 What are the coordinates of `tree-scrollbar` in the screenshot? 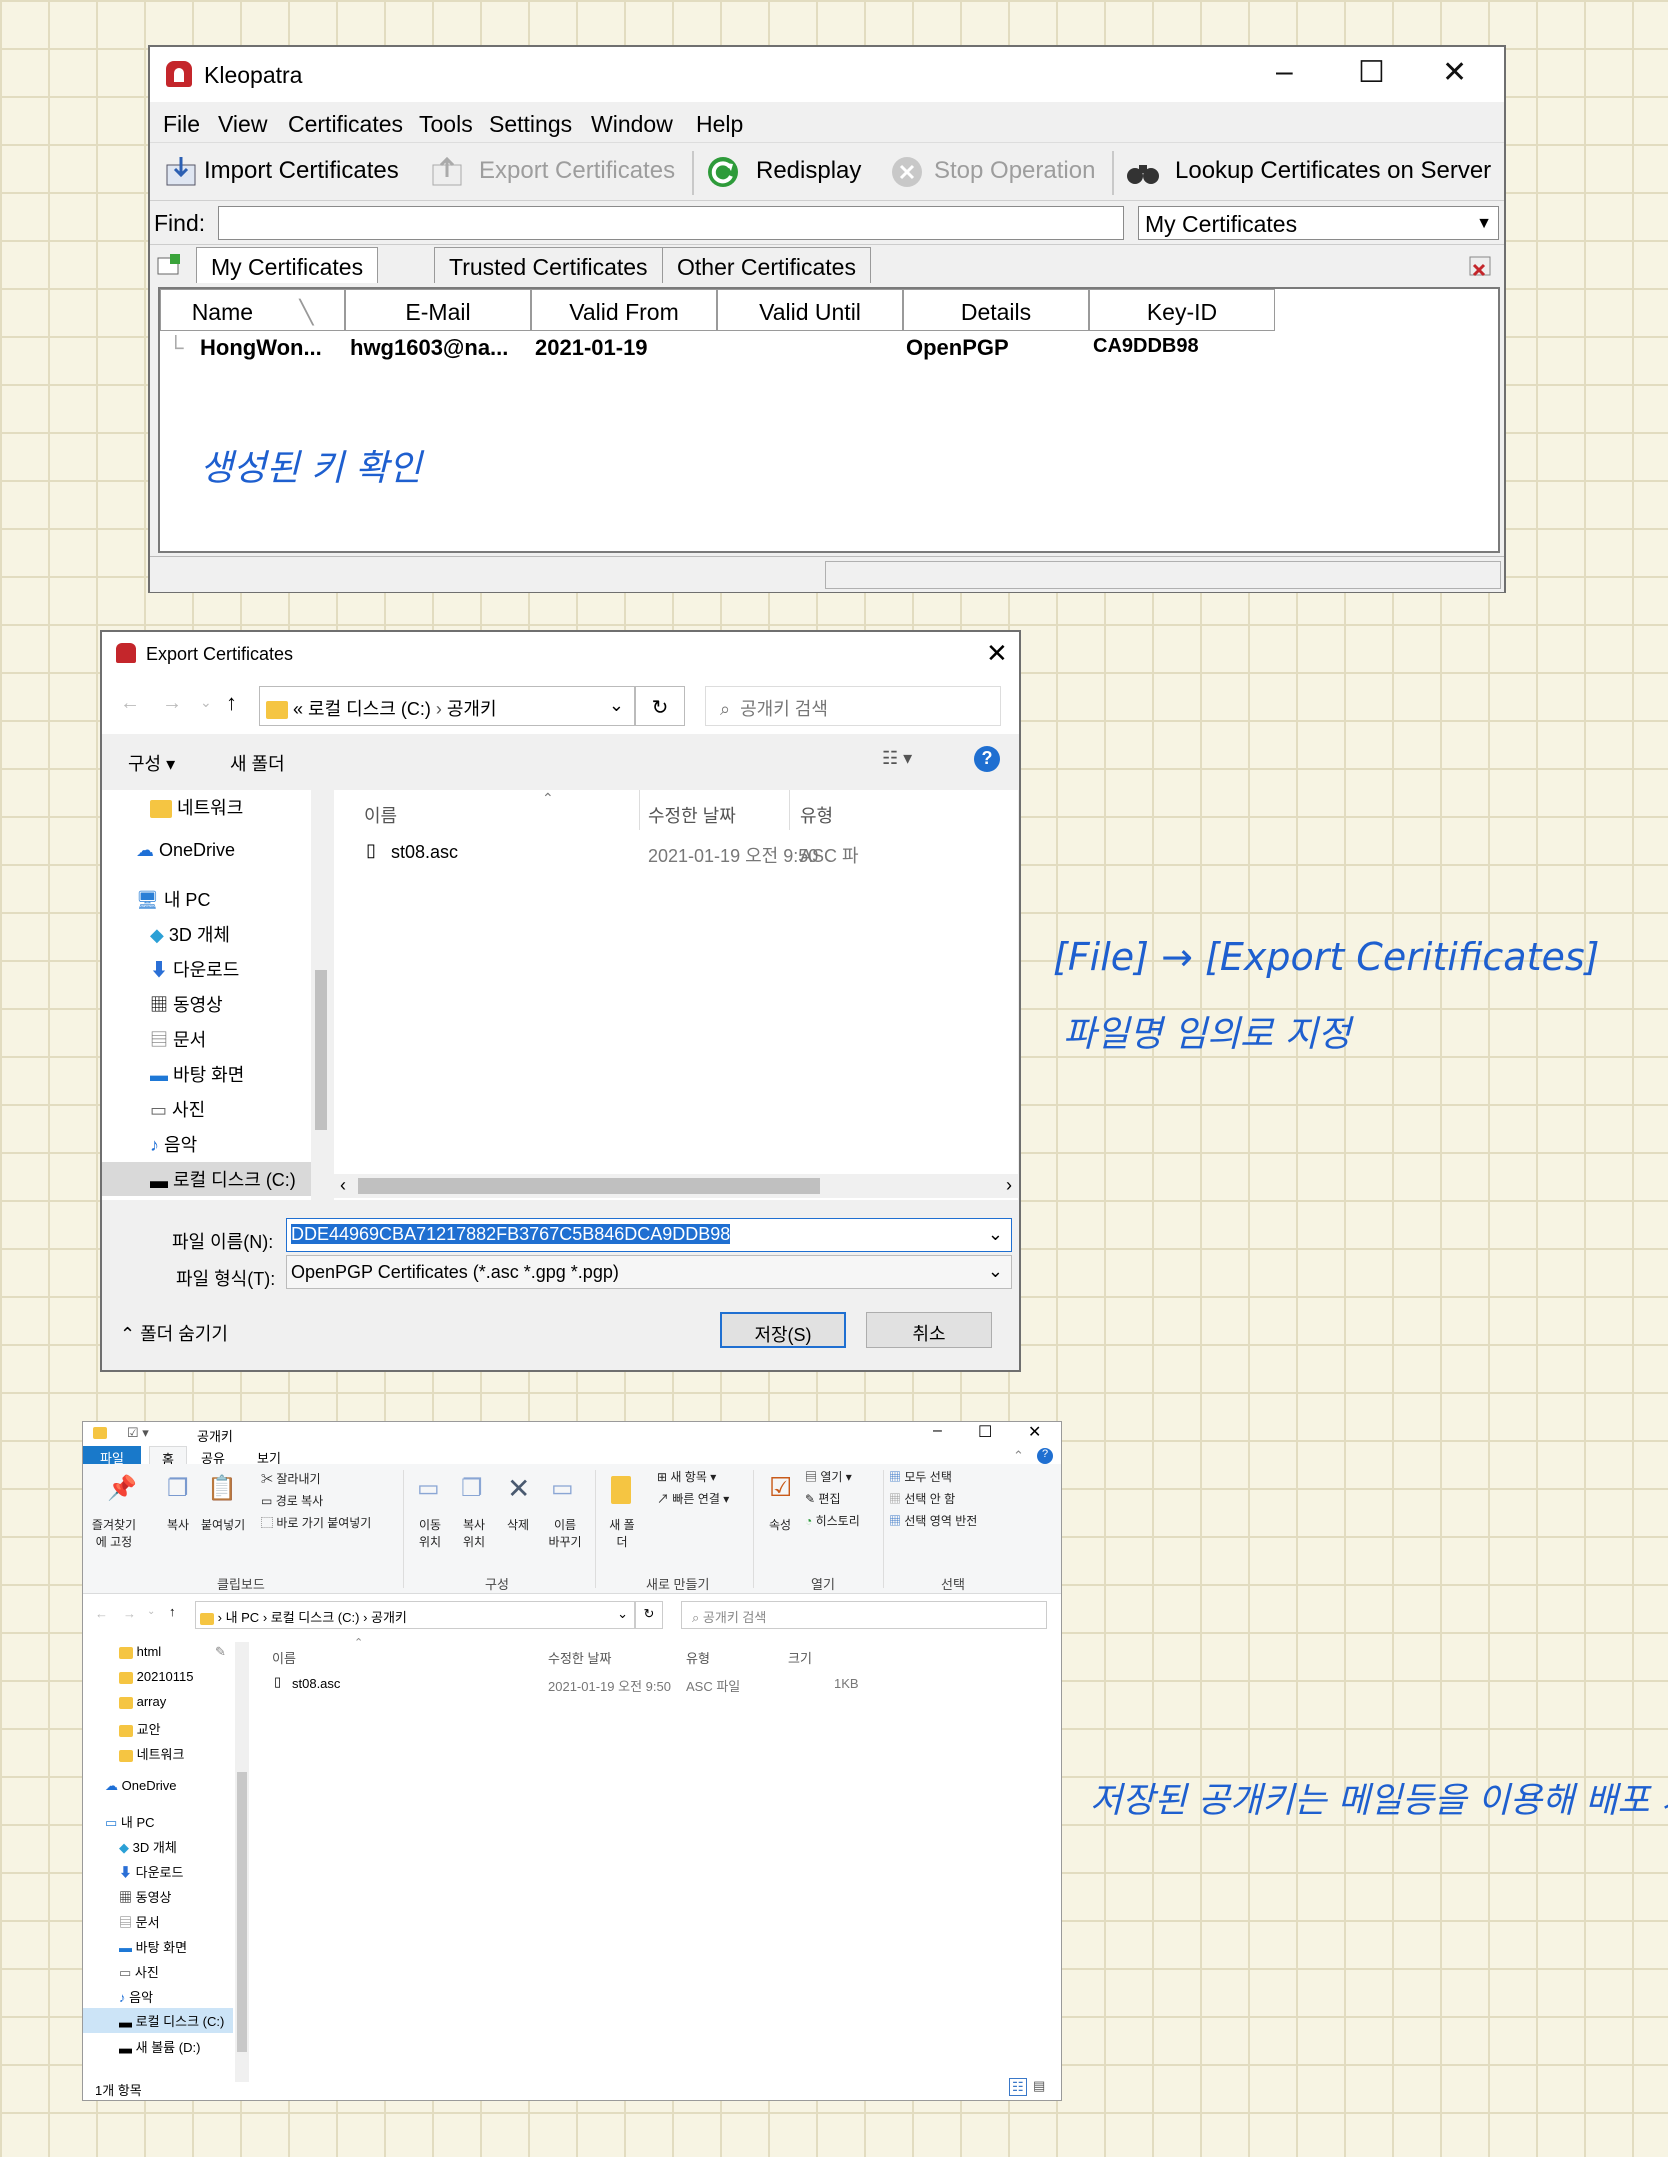 It's located at (242, 1862).